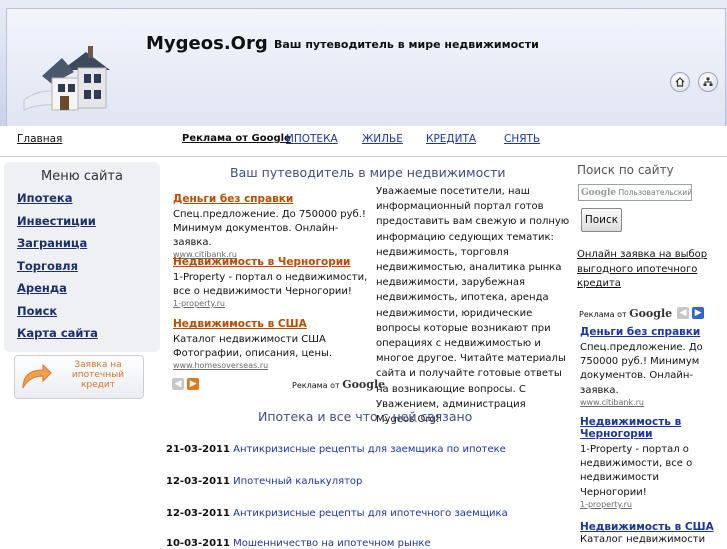 The height and width of the screenshot is (549, 727). Describe the element at coordinates (66, 78) in the screenshot. I see `house-logo-icon` at that location.